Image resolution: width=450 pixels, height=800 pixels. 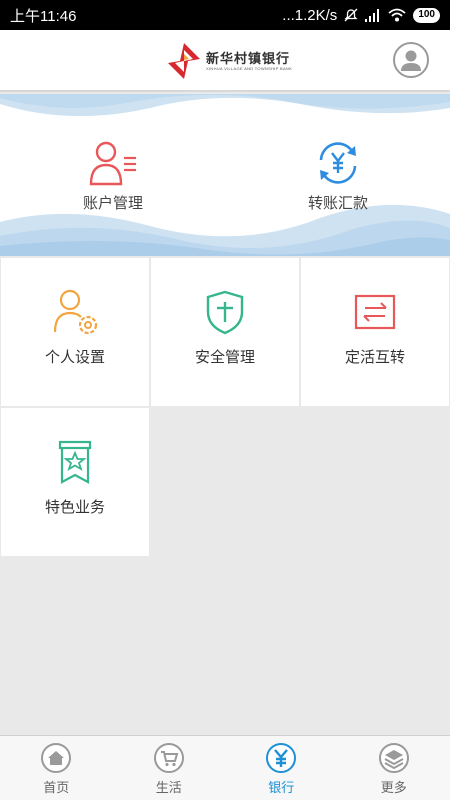 I want to click on app-header: 新华村镇银行 XINHUA VILLAGE AND TOWNSHIP BANK, so click(x=225, y=61).